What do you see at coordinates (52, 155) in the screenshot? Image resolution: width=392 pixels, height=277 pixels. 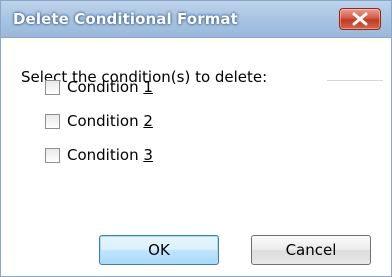 I see `condition-3-checkbox` at bounding box center [52, 155].